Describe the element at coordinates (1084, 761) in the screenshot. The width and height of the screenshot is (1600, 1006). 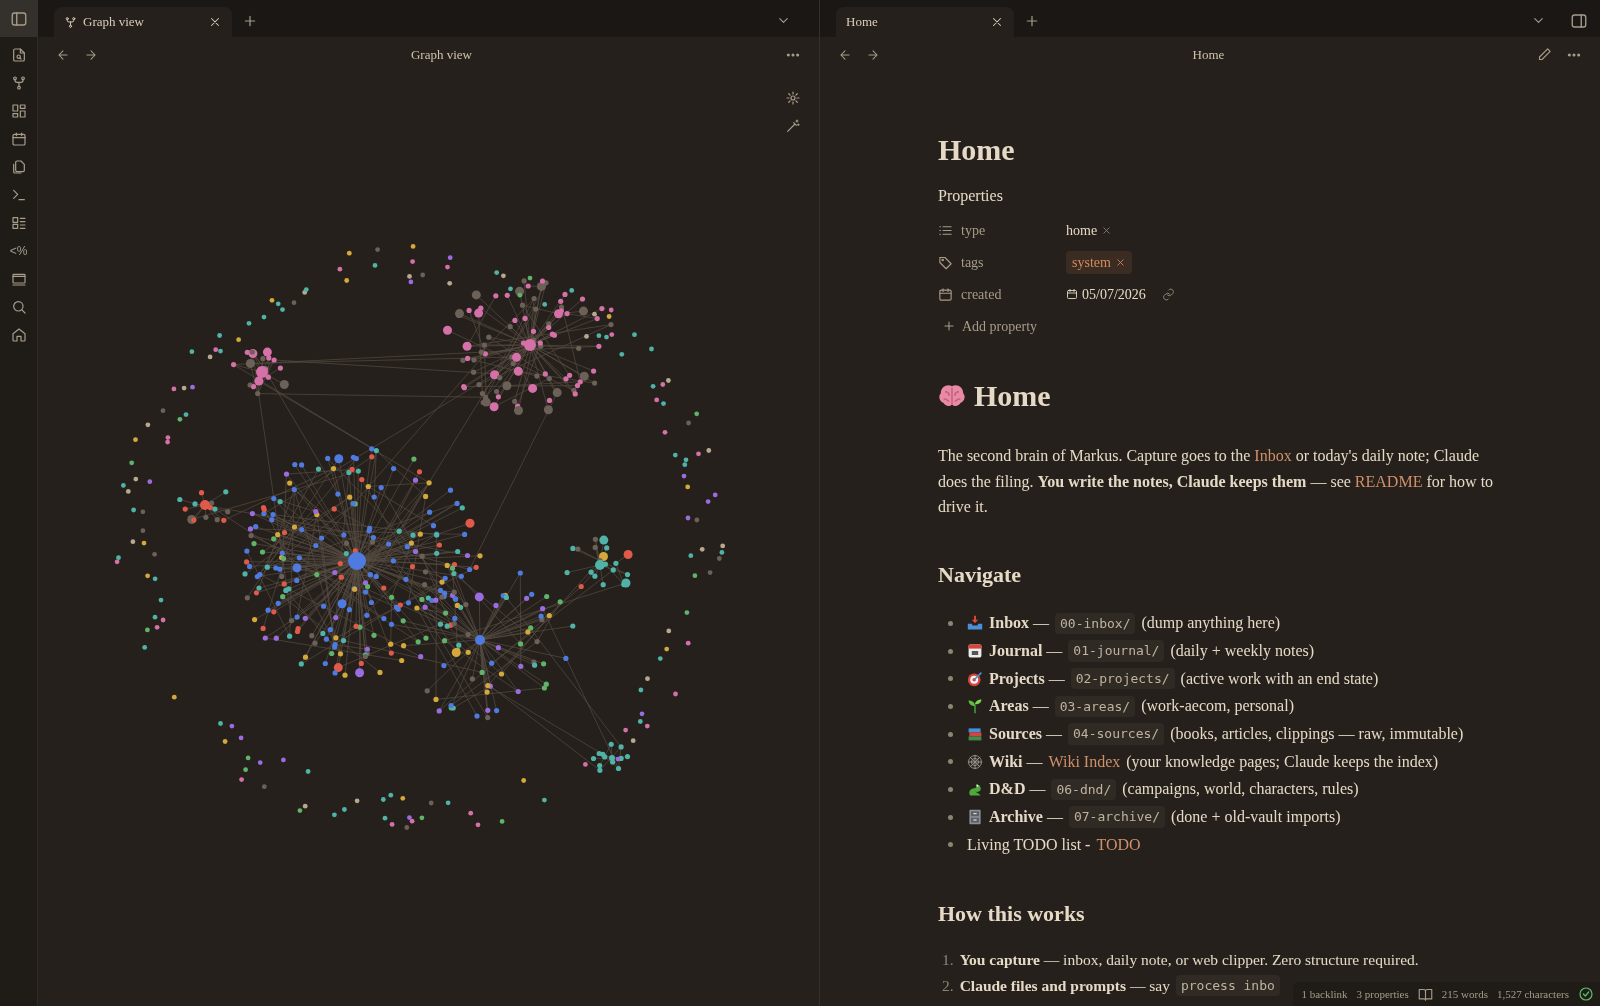
I see `note-link: Wiki Index` at that location.